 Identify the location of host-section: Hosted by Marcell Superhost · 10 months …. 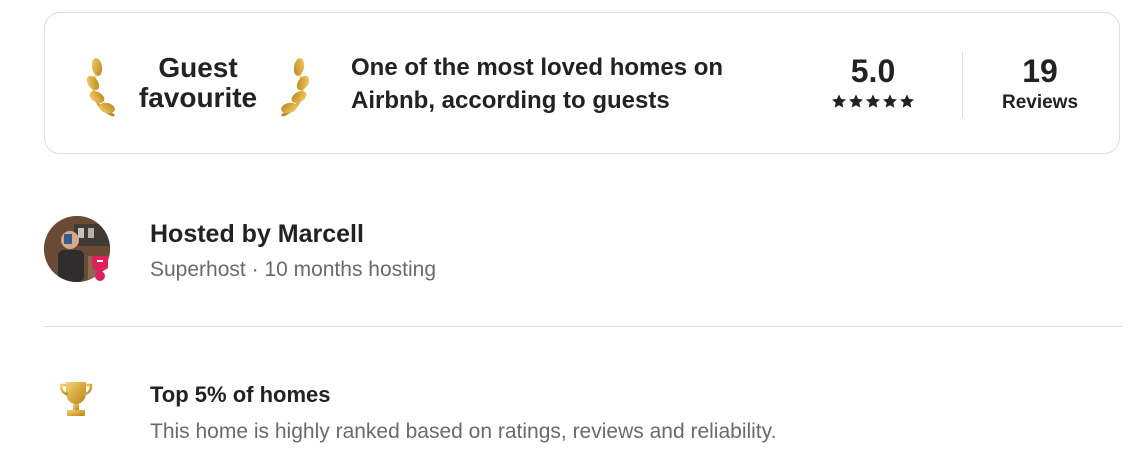
(582, 251).